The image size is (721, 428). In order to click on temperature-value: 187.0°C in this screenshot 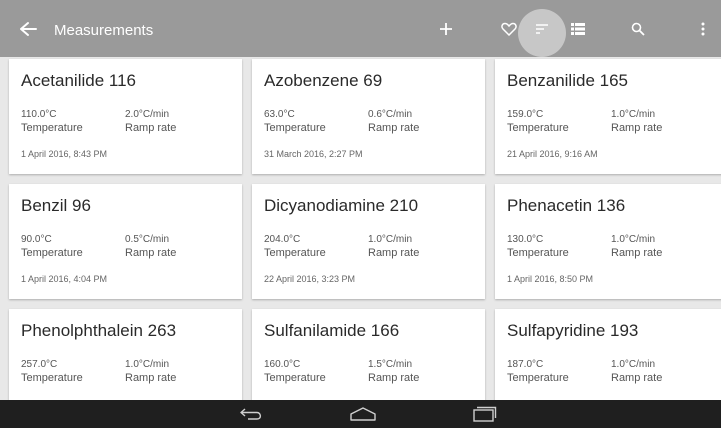, I will do `click(525, 364)`.